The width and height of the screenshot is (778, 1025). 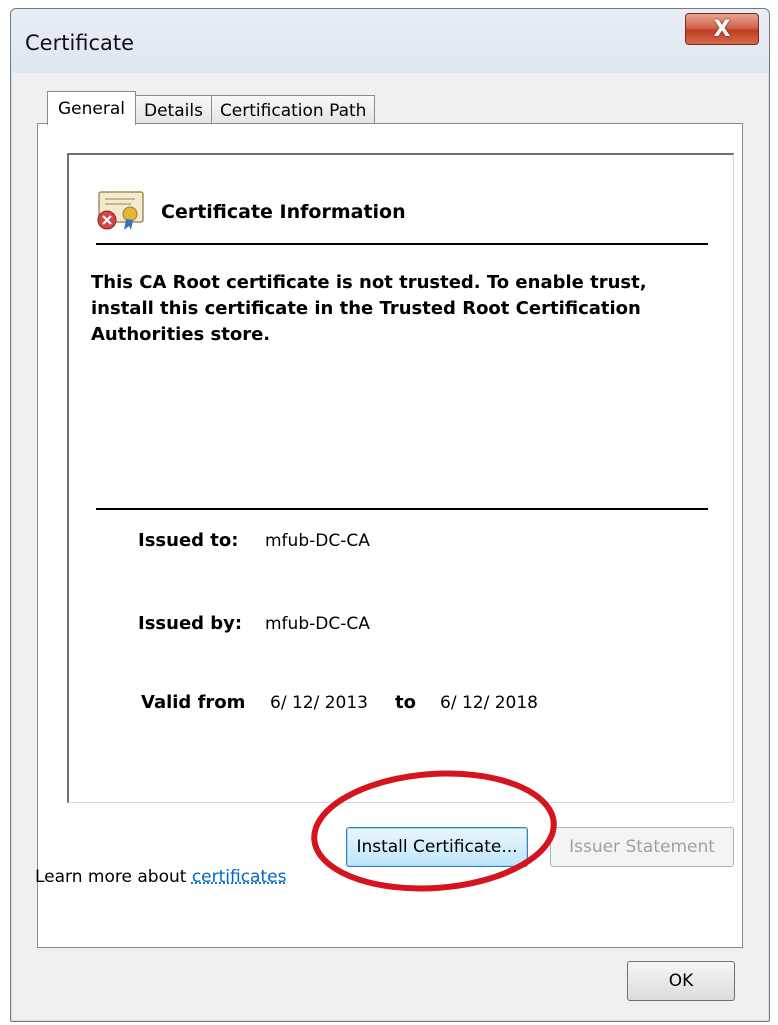 I want to click on window-title: Certificate, so click(x=80, y=43).